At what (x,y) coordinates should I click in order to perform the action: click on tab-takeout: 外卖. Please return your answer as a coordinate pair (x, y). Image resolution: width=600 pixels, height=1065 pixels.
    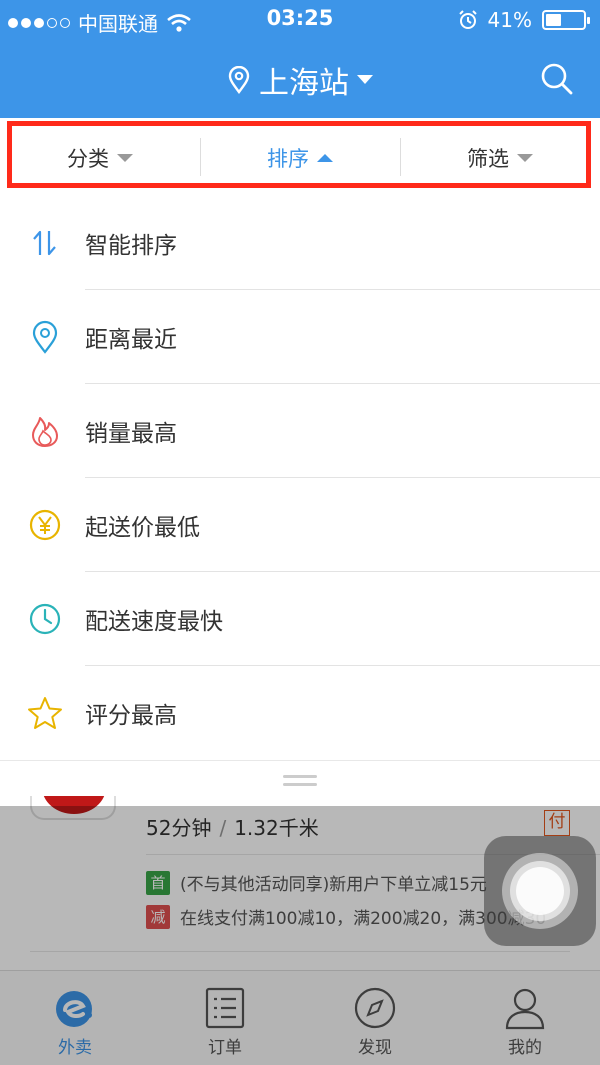
    Looking at the image, I should click on (75, 1018).